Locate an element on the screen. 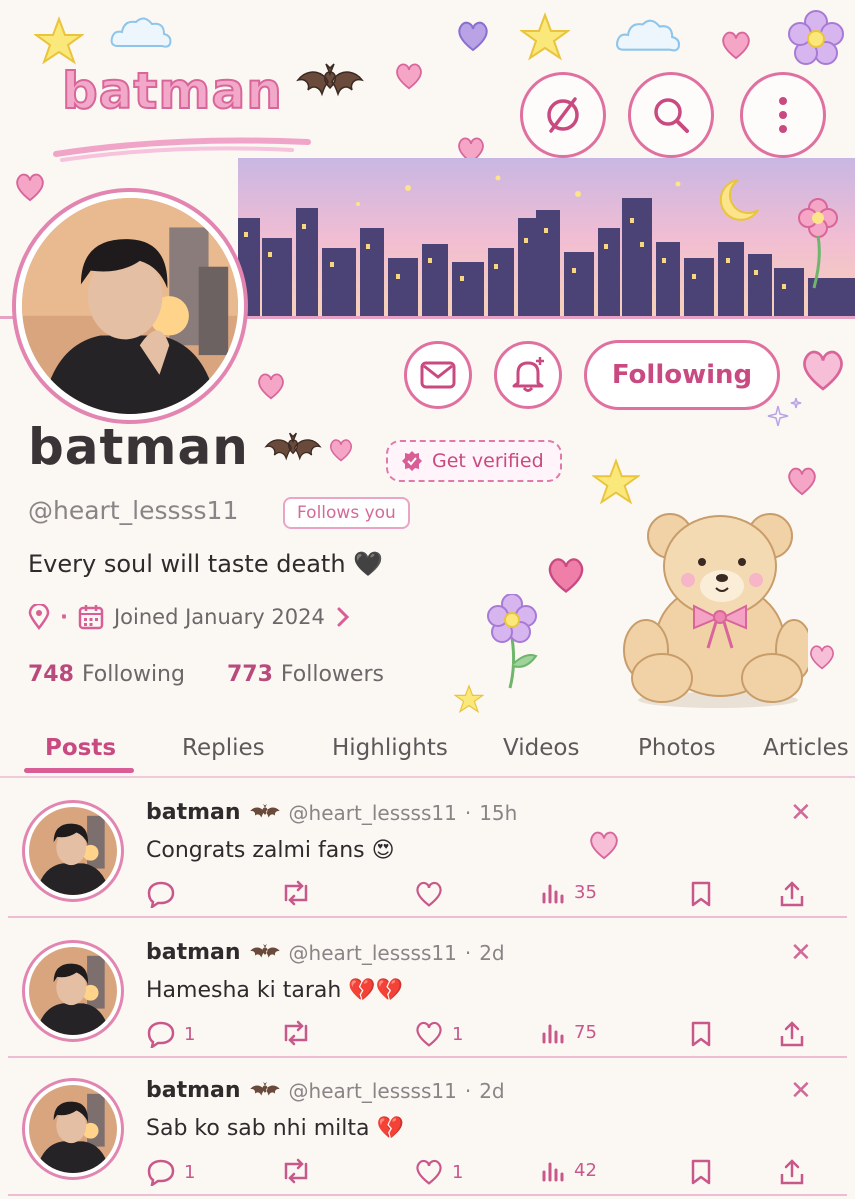 The image size is (855, 1199). view-count: 75 is located at coordinates (585, 1032).